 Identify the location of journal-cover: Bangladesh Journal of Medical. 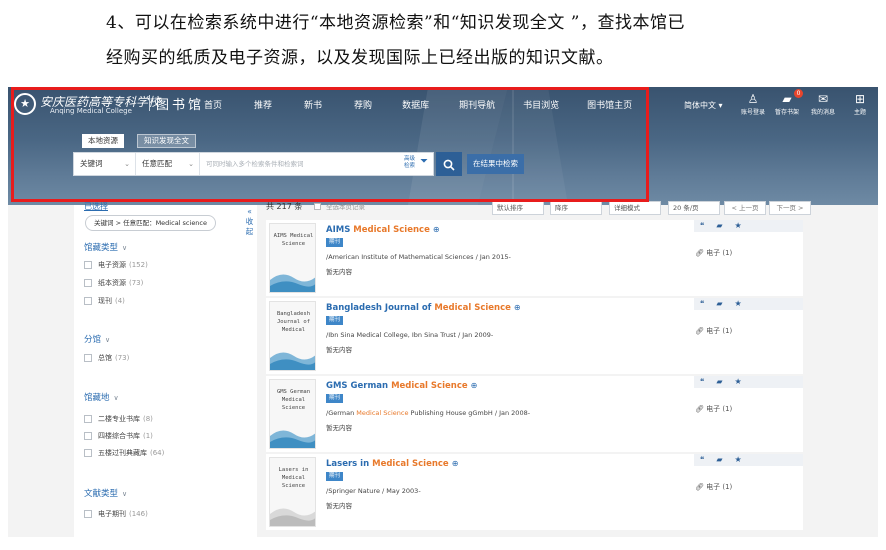
(292, 336).